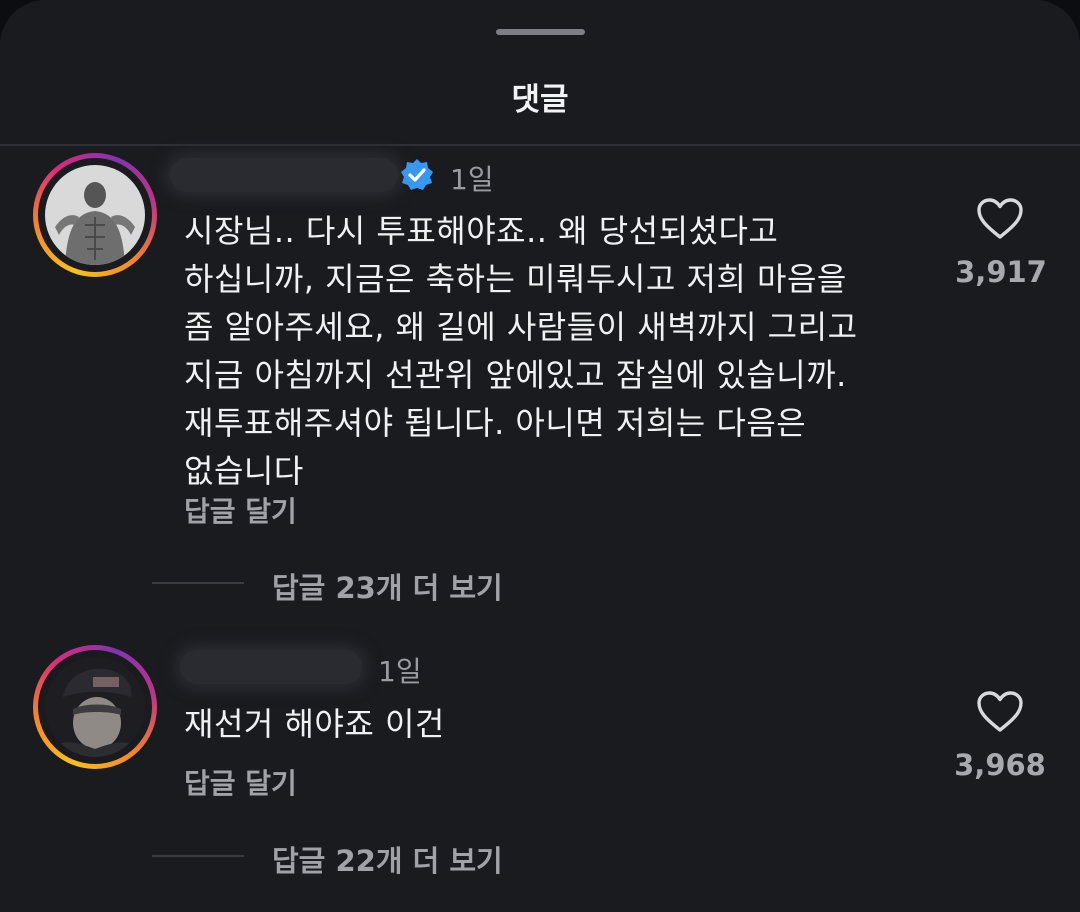 This screenshot has width=1080, height=912. What do you see at coordinates (1000, 765) in the screenshot?
I see `like-count: 3,968` at bounding box center [1000, 765].